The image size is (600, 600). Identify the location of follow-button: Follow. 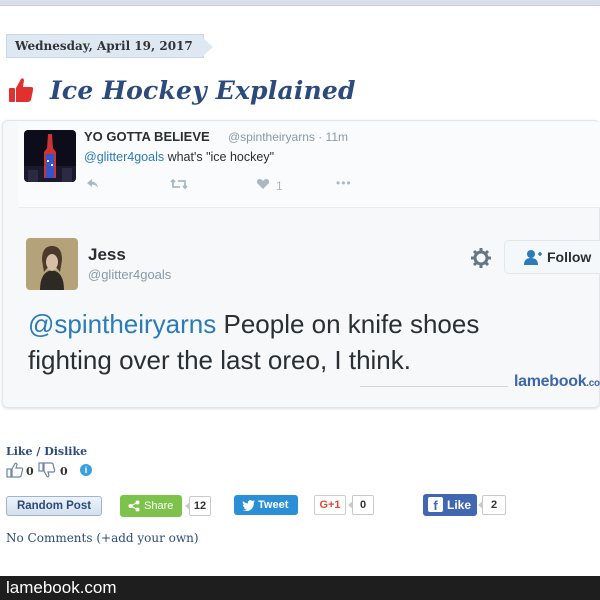
(552, 257).